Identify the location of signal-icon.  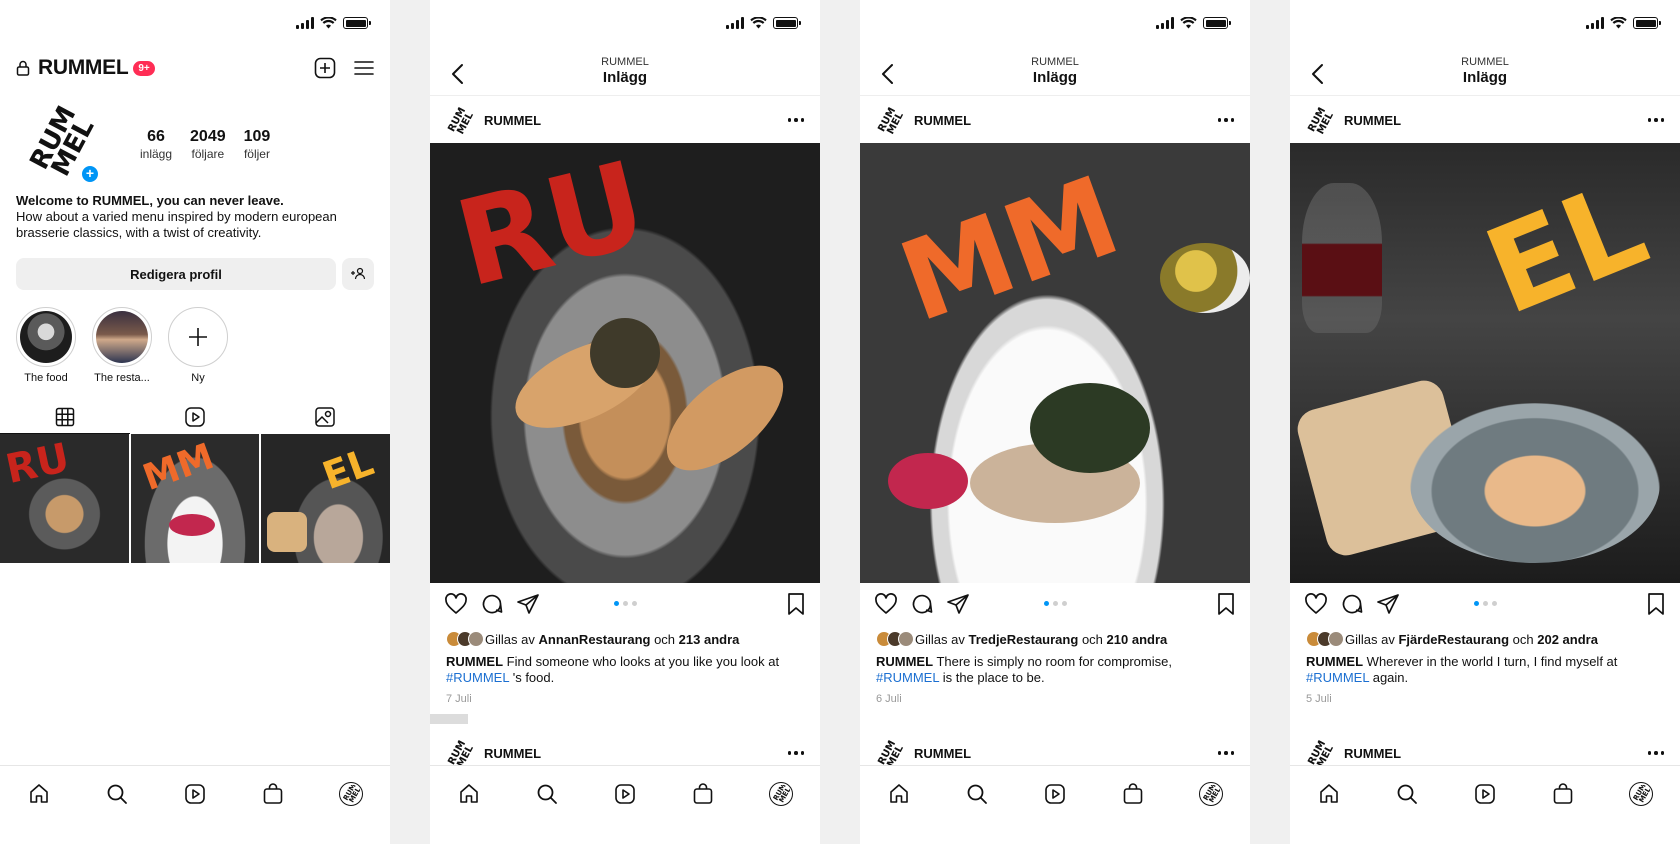
(1595, 23).